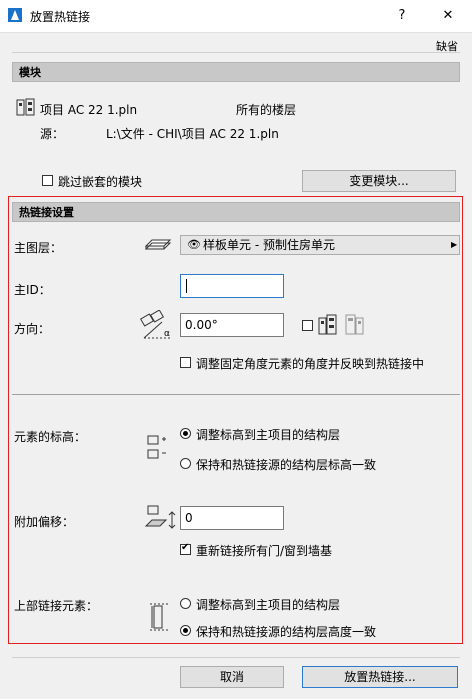 Image resolution: width=472 pixels, height=699 pixels. I want to click on skip-nested-checkbox, so click(47, 180).